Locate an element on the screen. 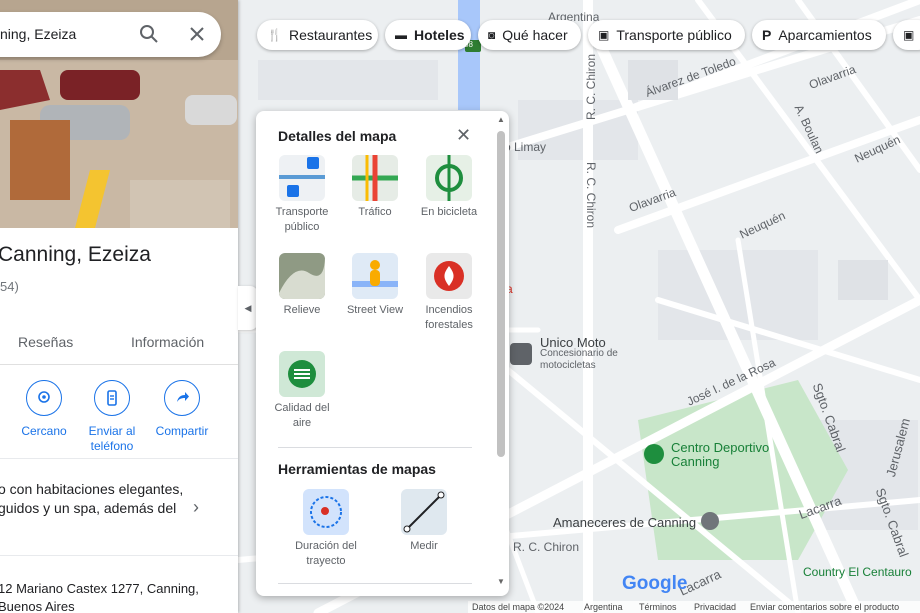 The height and width of the screenshot is (613, 920). chevron-left-icon: ◀ is located at coordinates (248, 307).